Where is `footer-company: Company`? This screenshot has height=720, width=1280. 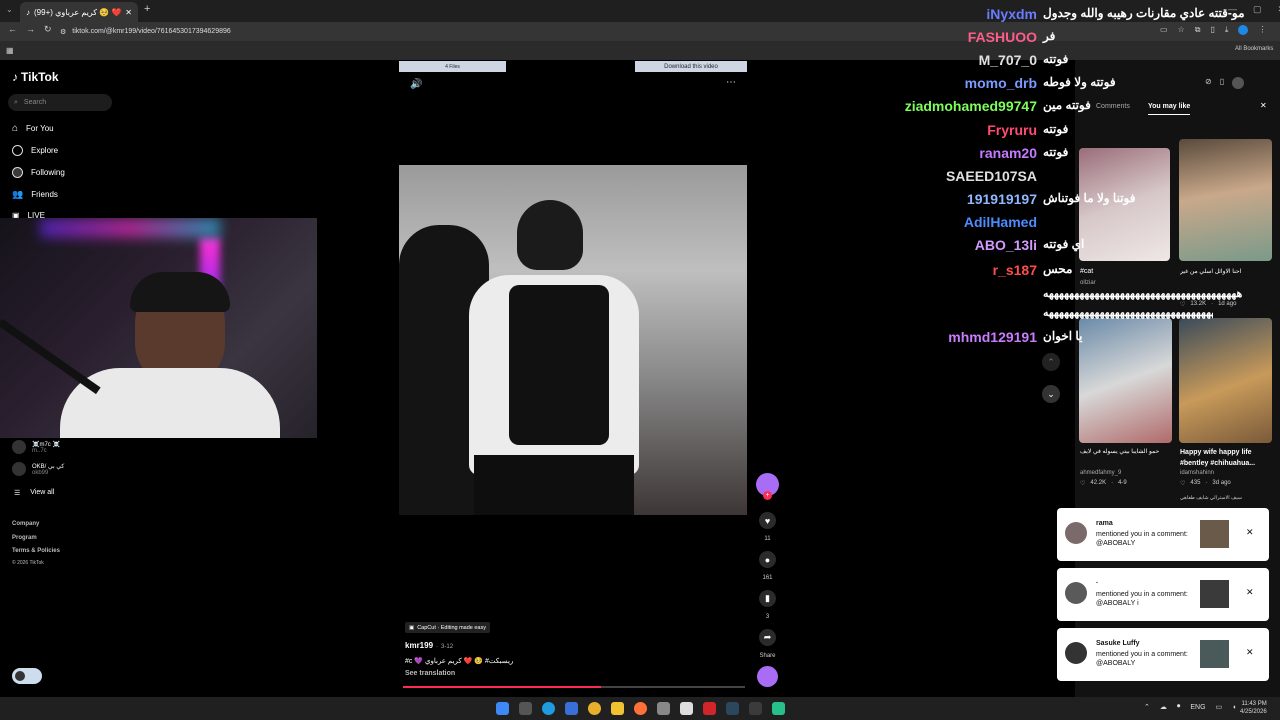 footer-company: Company is located at coordinates (25, 524).